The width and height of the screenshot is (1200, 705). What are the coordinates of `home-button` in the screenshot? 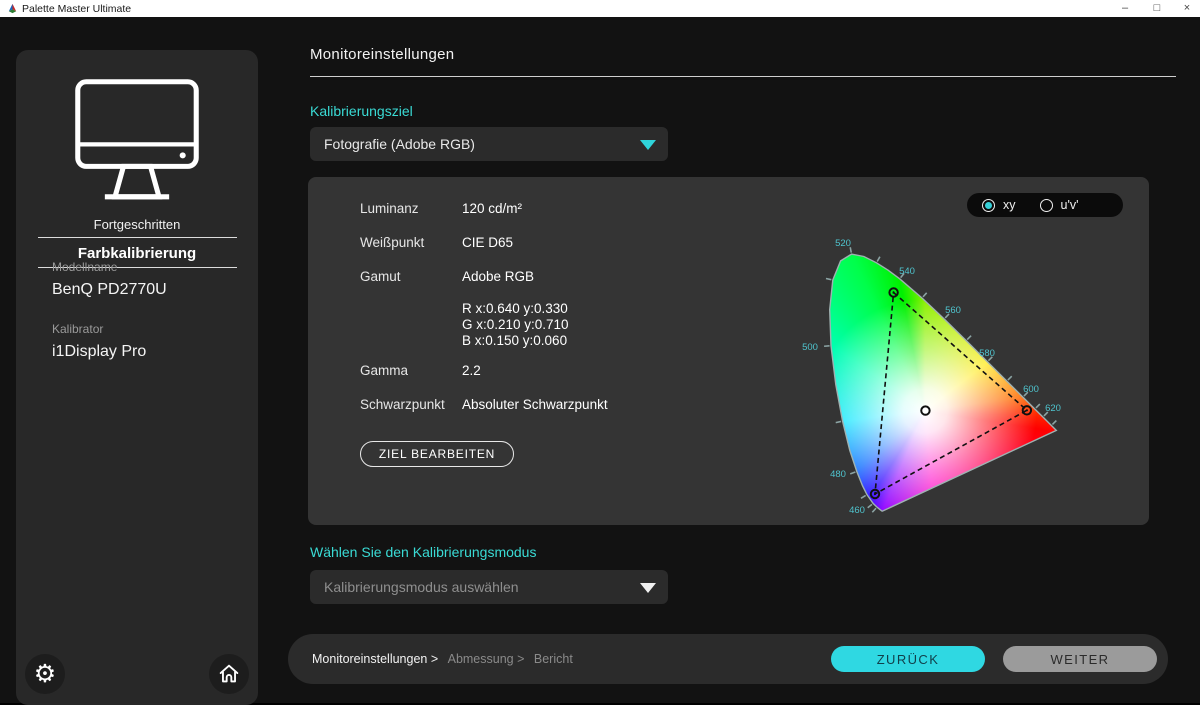 It's located at (229, 674).